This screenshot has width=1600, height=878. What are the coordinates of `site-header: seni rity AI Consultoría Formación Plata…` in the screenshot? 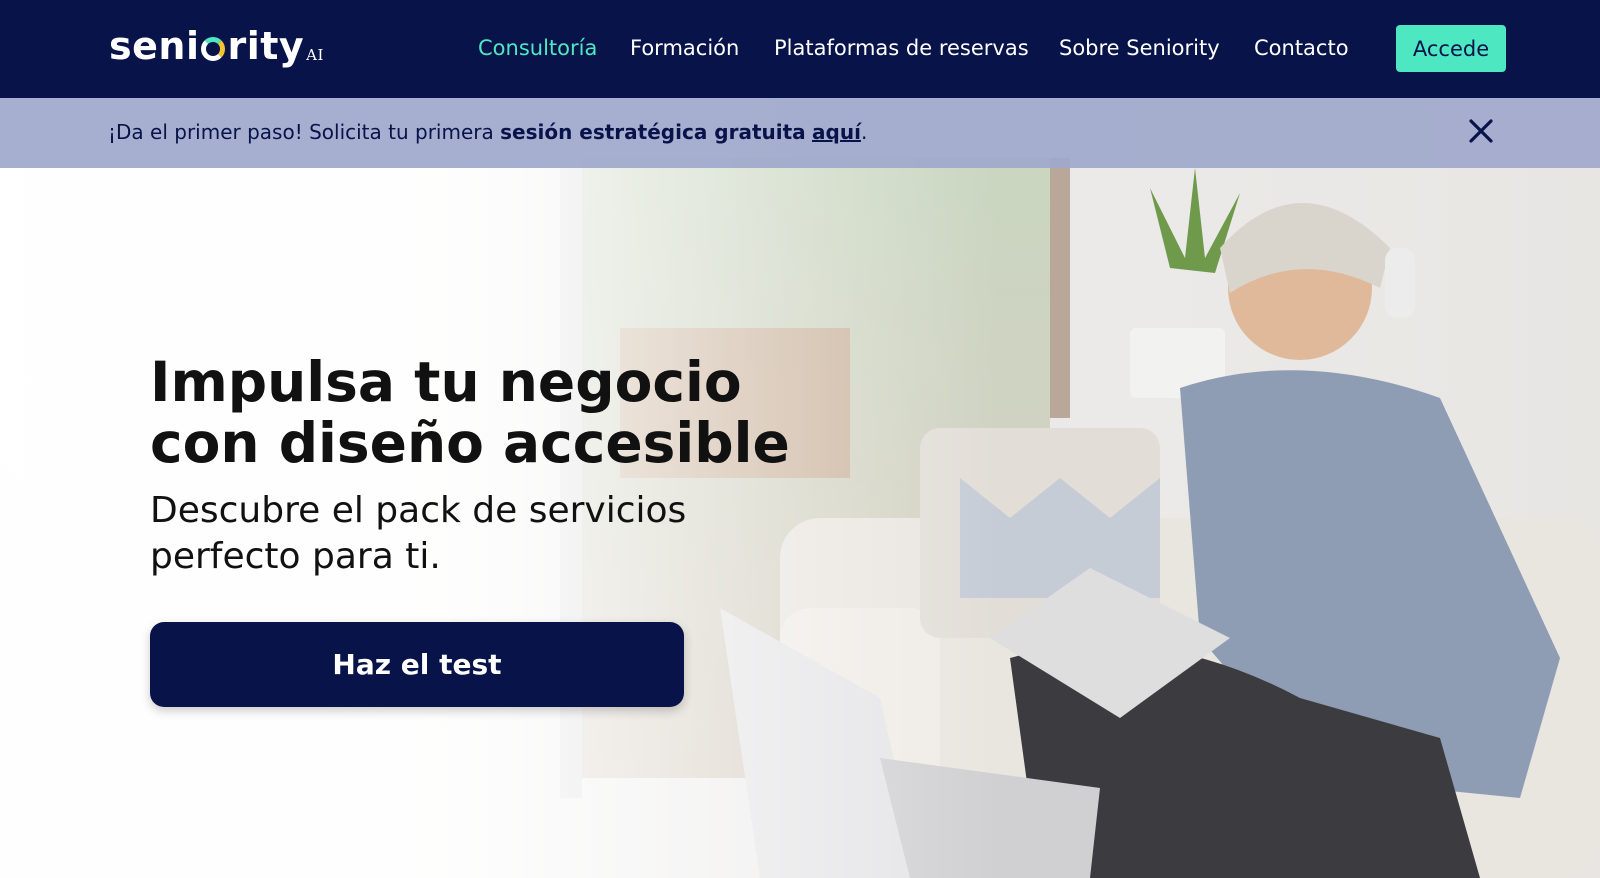 It's located at (800, 49).